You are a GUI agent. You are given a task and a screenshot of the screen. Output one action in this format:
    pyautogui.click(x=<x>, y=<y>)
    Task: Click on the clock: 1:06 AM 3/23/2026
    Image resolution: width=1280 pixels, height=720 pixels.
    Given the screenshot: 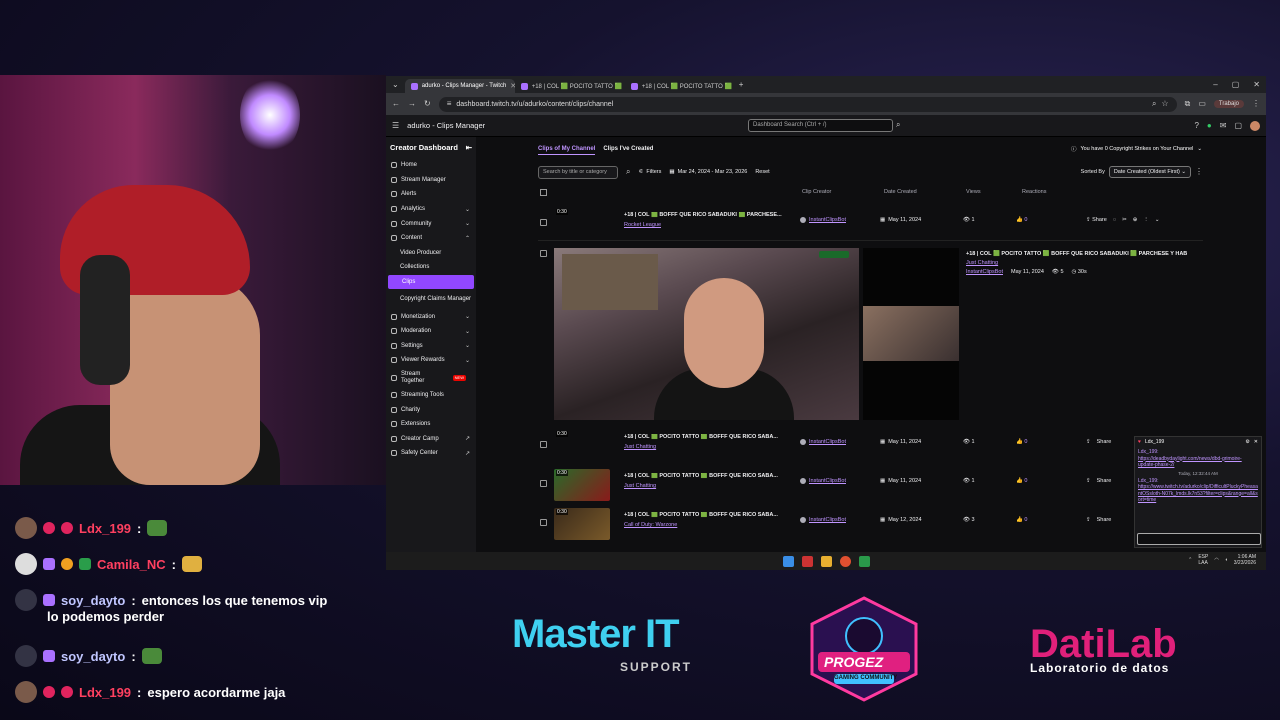 What is the action you would take?
    pyautogui.click(x=1245, y=560)
    